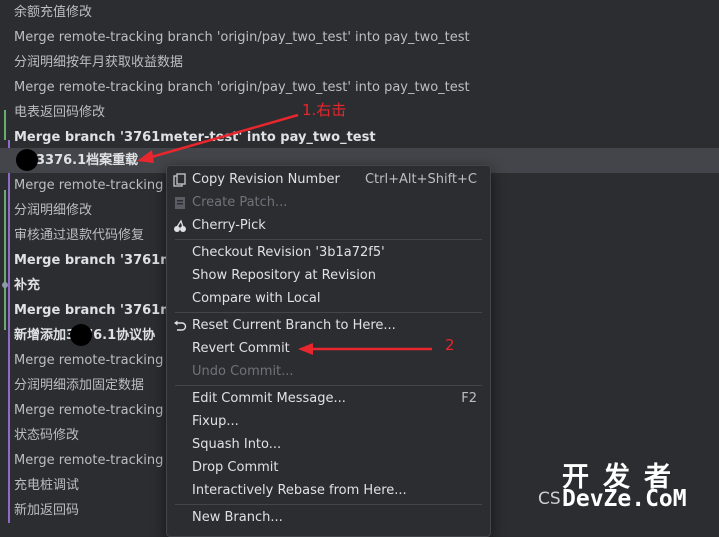 The height and width of the screenshot is (537, 719). Describe the element at coordinates (229, 225) in the screenshot. I see `menu-item-label: Cherry-Pick` at that location.